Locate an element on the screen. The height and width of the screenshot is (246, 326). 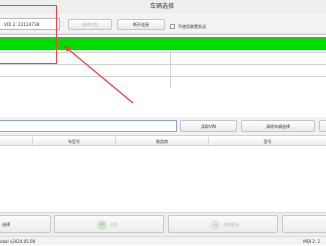
login-icon is located at coordinates (215, 225).